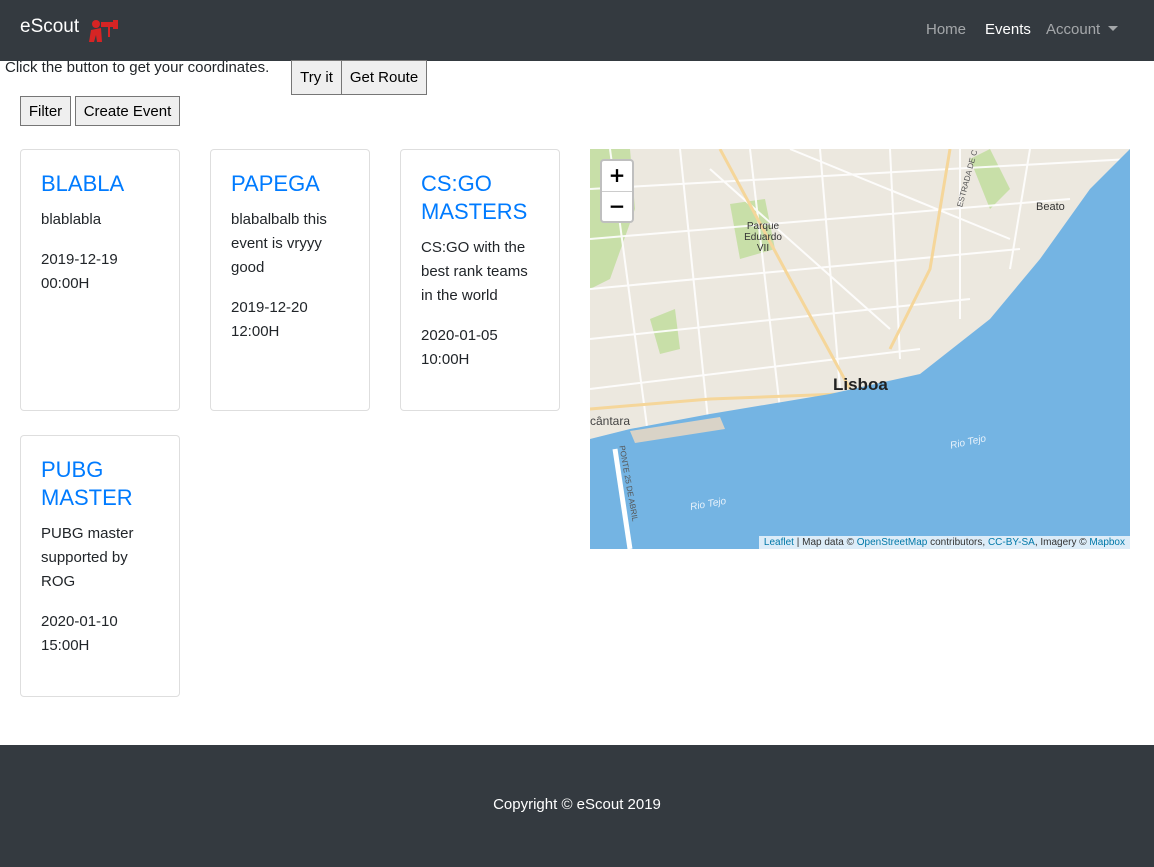 Image resolution: width=1154 pixels, height=867 pixels. I want to click on zoom-in-button: +, so click(617, 176).